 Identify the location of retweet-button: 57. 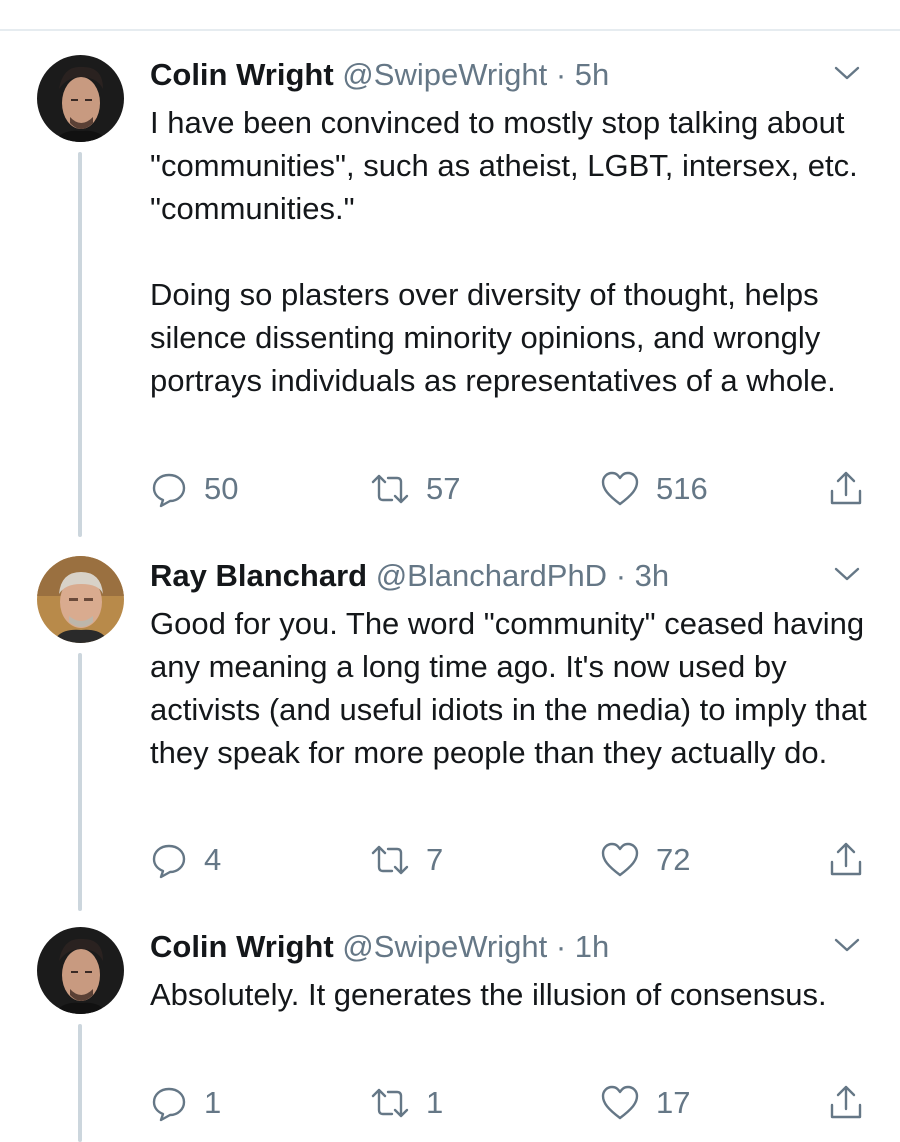
(415, 489).